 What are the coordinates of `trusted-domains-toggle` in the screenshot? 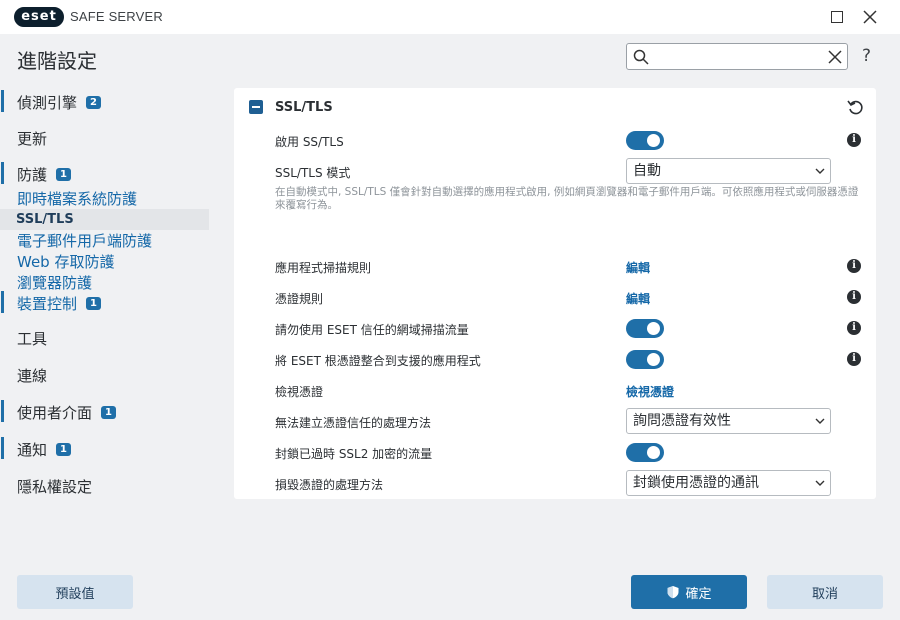 It's located at (645, 328).